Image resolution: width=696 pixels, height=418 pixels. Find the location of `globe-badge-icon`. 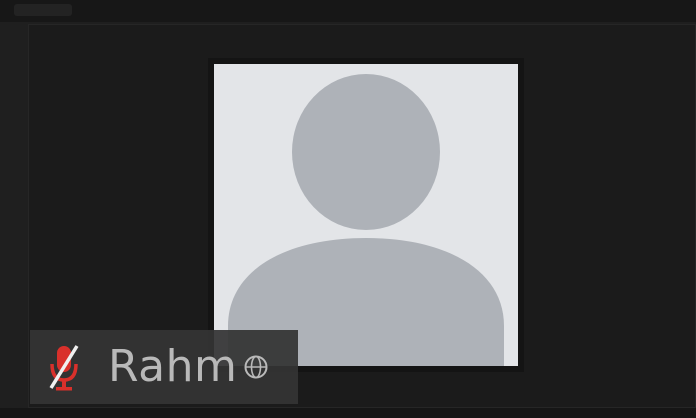

globe-badge-icon is located at coordinates (256, 367).